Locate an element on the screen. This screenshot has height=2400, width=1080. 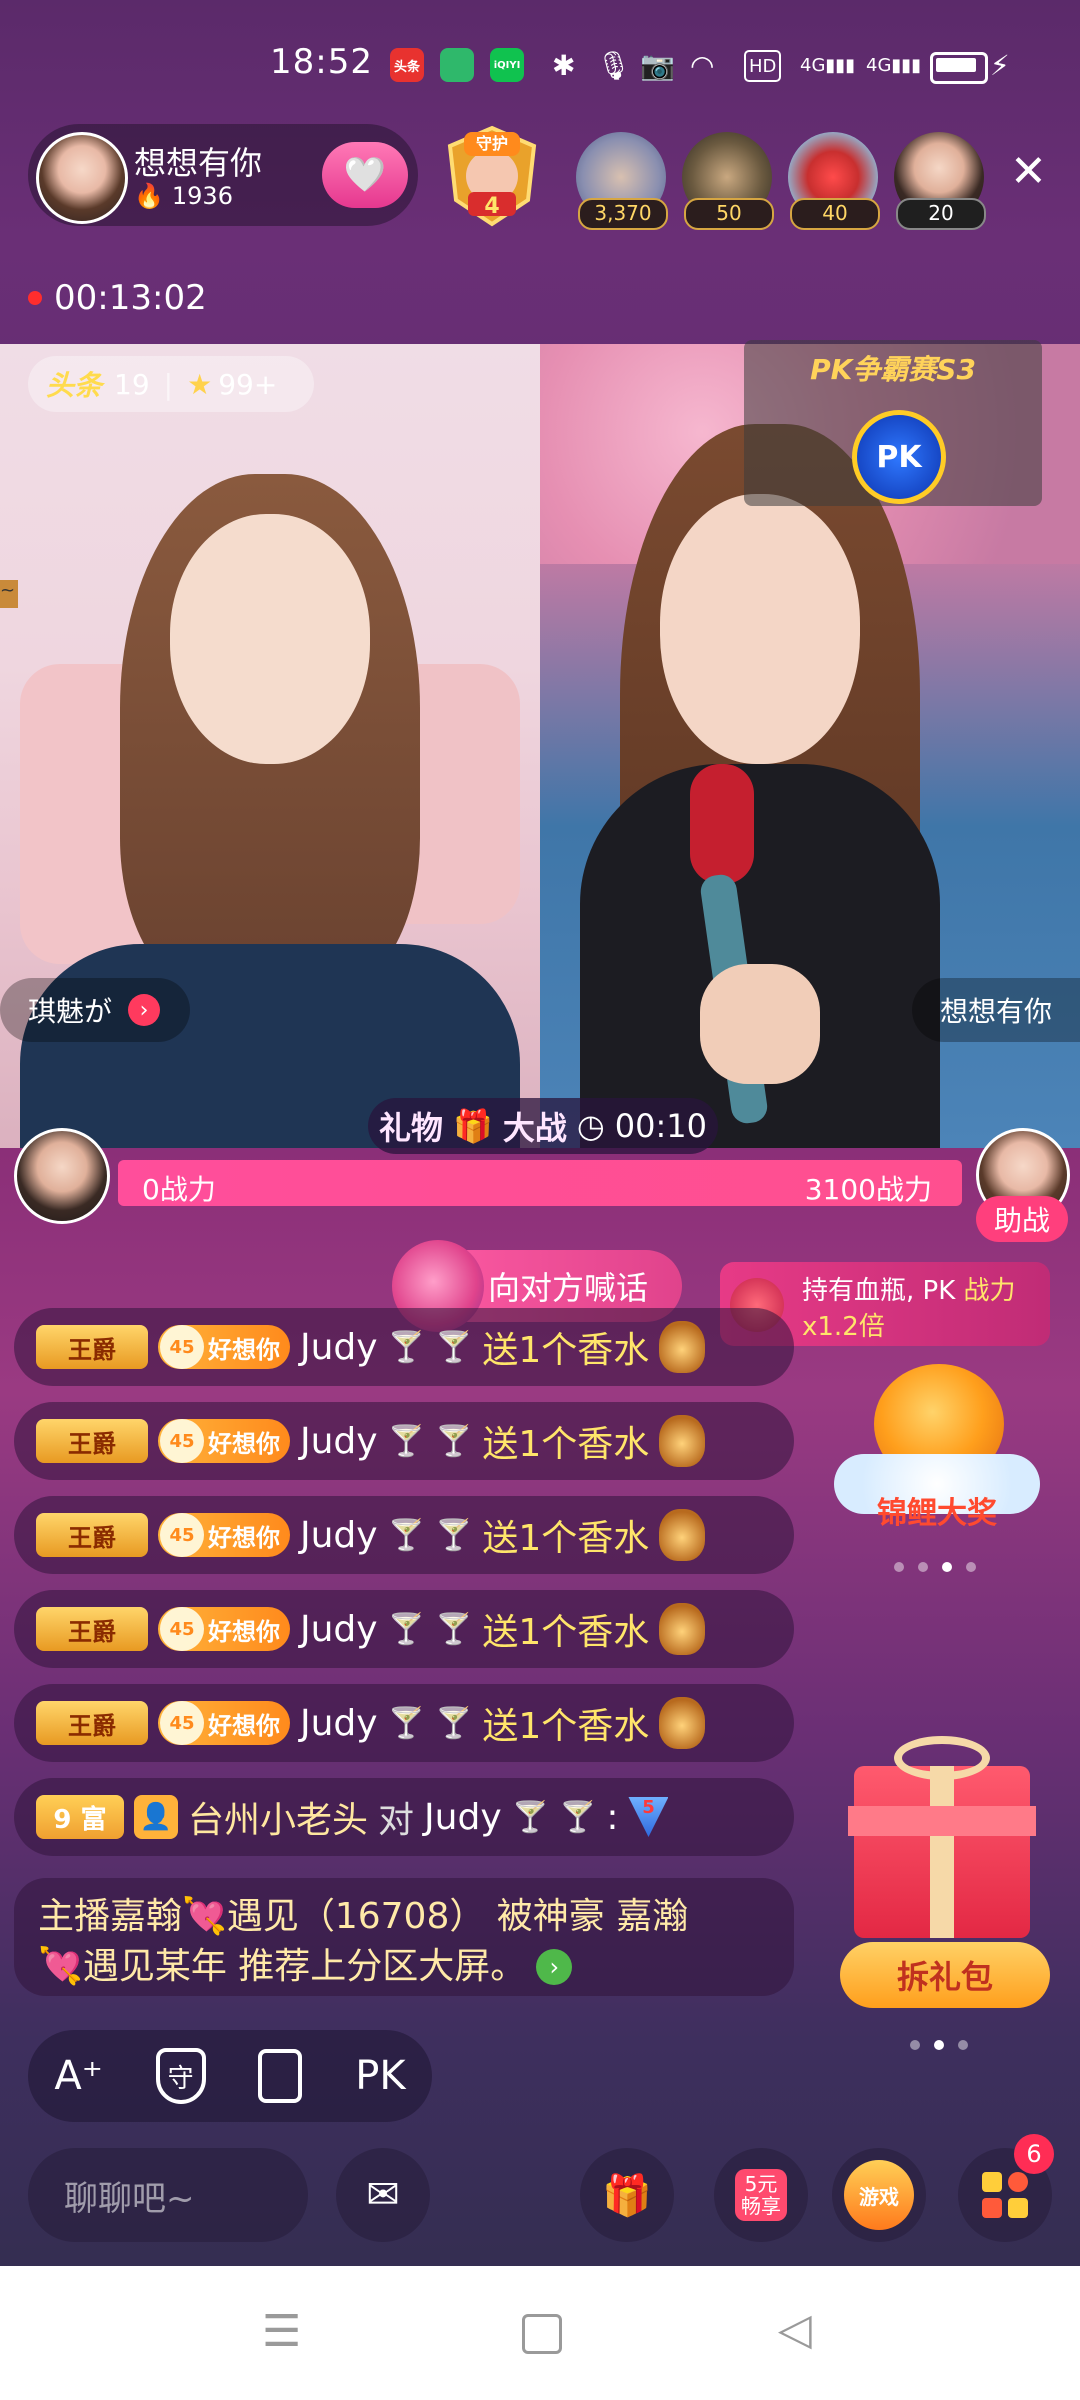
battle-title-b: 大战 is located at coordinates (534, 1128).